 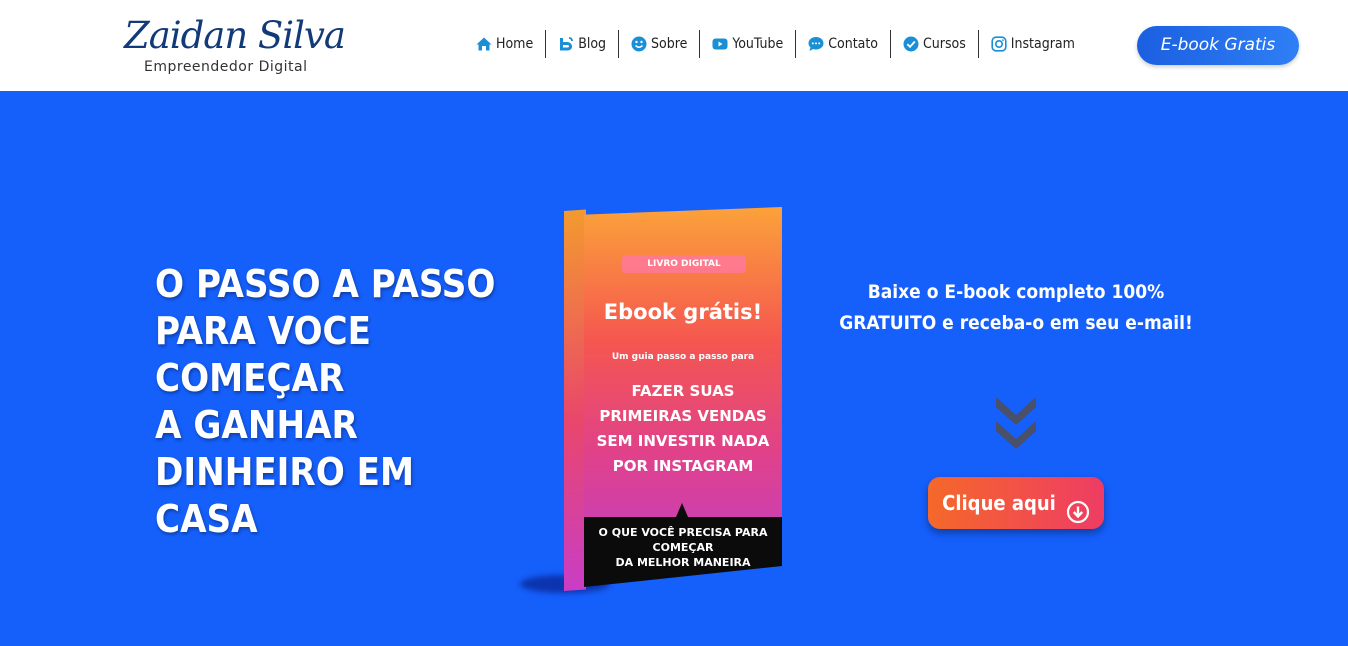 What do you see at coordinates (684, 264) in the screenshot?
I see `book-tag: LIVRO DIGITAL` at bounding box center [684, 264].